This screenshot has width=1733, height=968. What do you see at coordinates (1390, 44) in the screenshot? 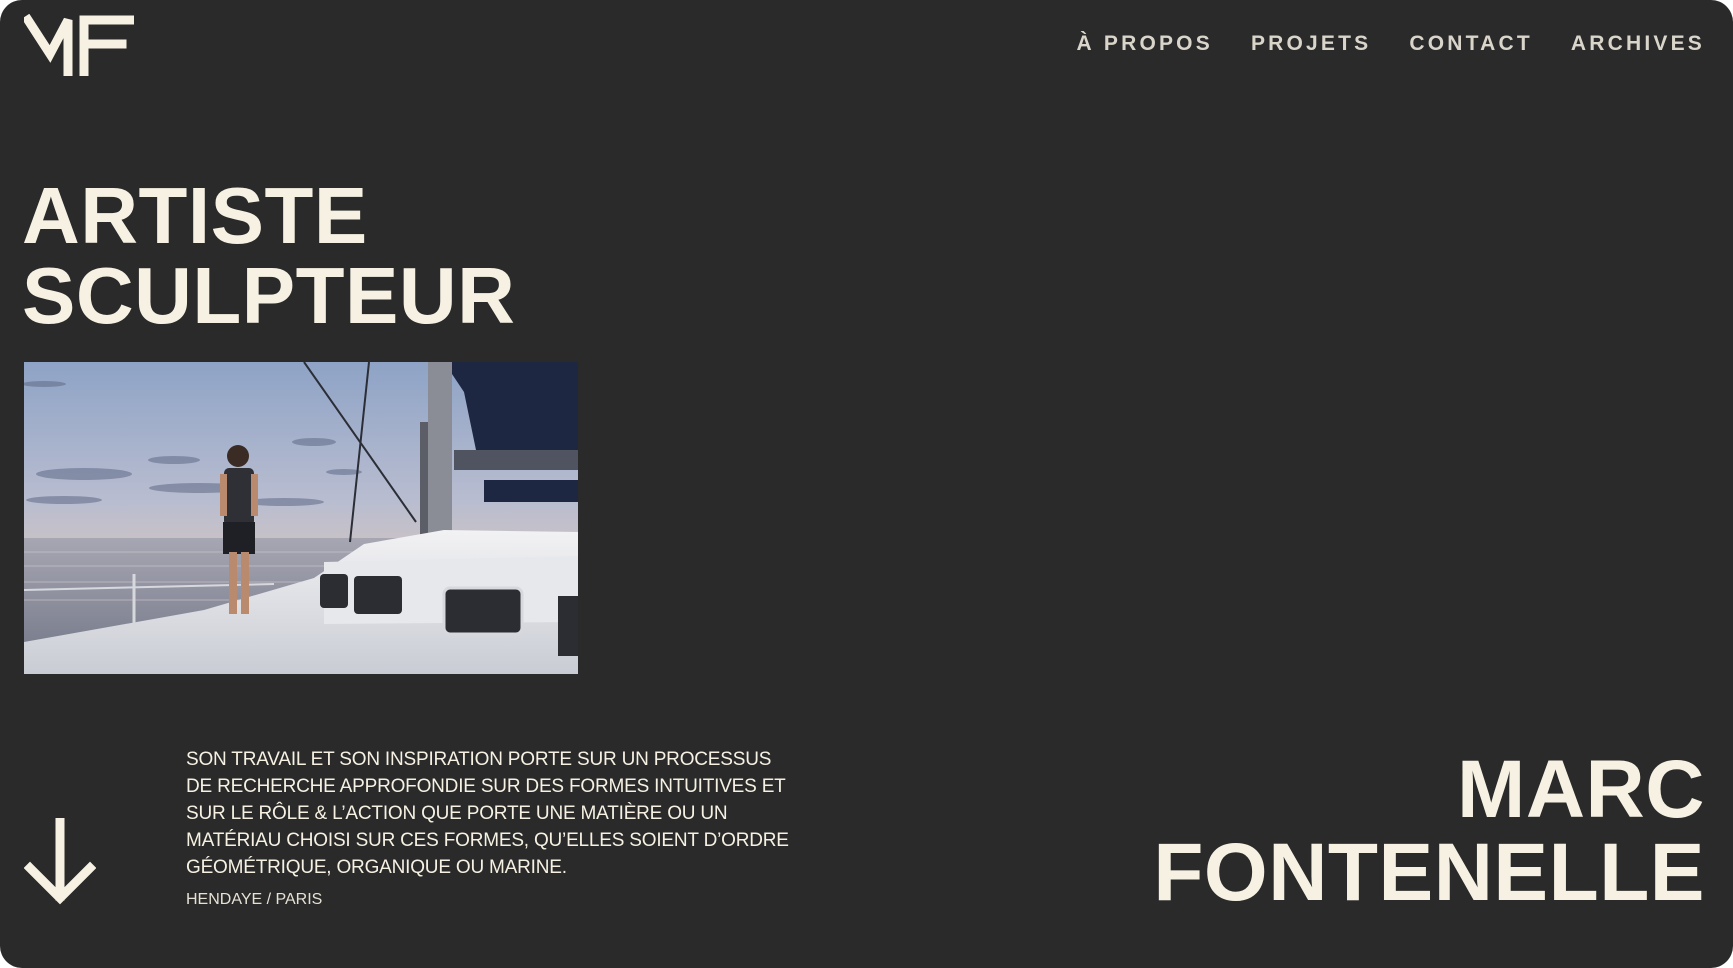
I see `main-nav: À PROPOS PROJETS CONTACT ARCHIVES` at bounding box center [1390, 44].